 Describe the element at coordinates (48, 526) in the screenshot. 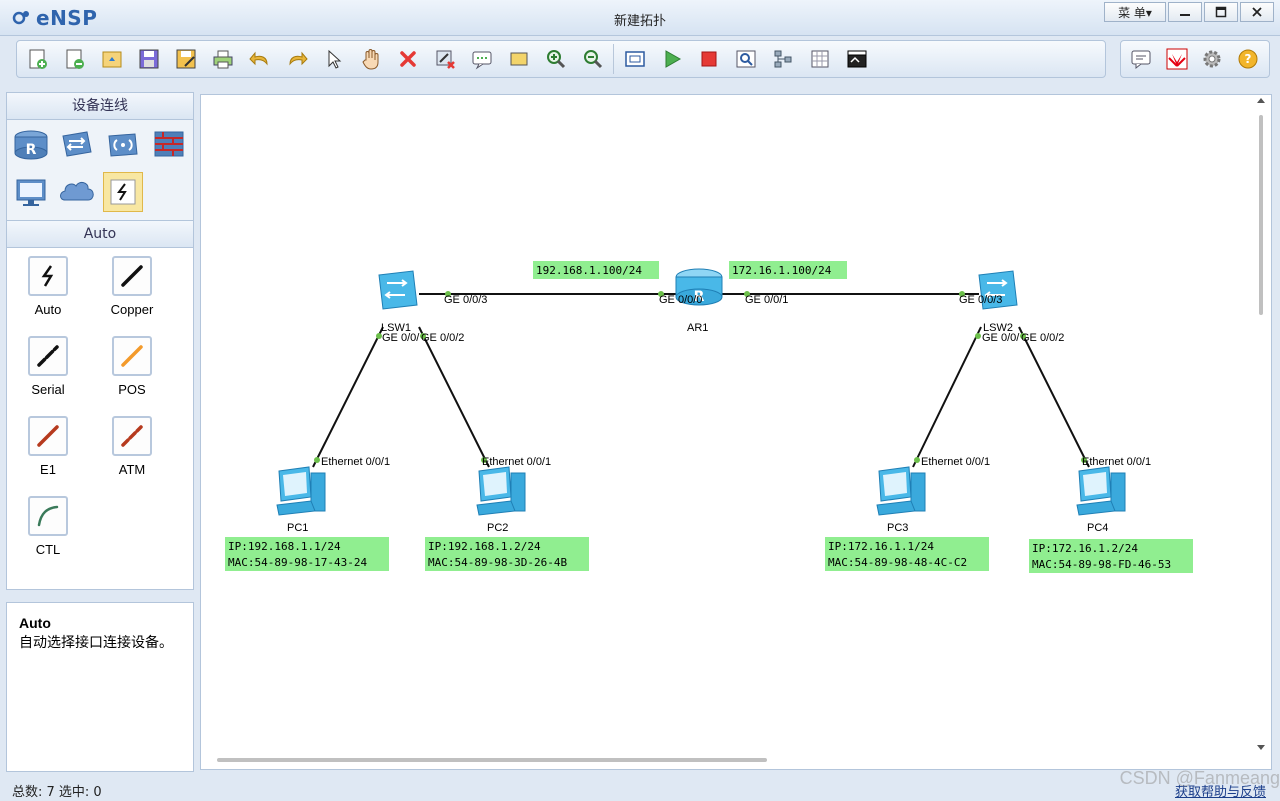

I see `cable-ctl: CTL` at that location.